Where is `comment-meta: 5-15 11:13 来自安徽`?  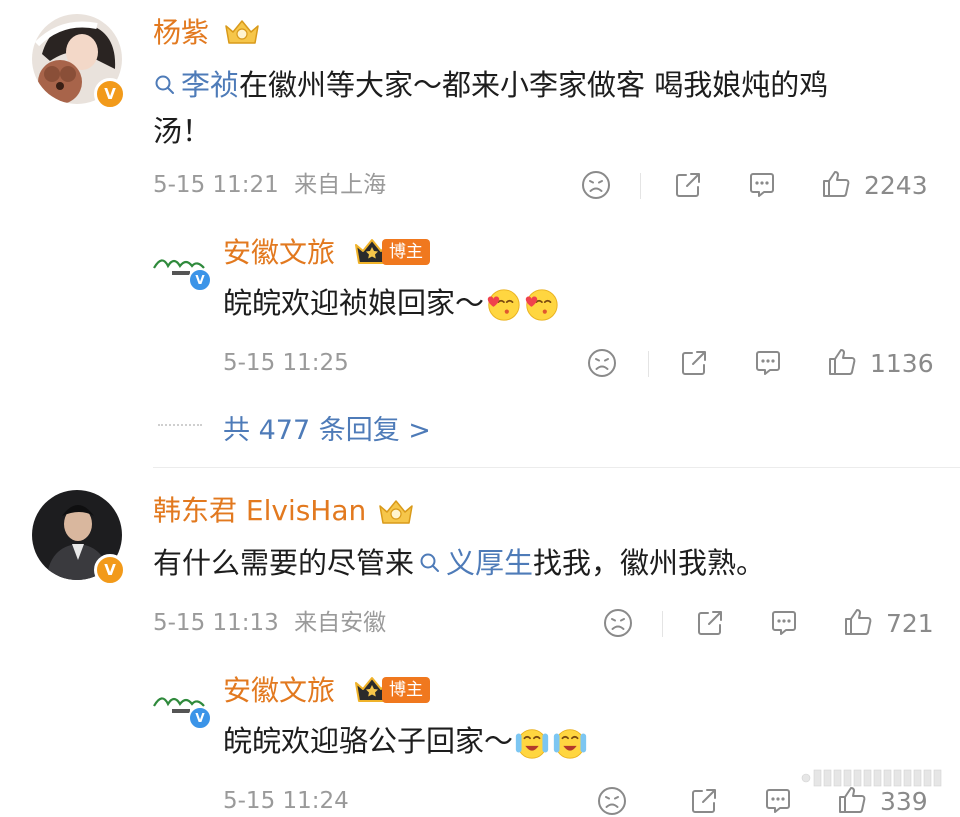 comment-meta: 5-15 11:13 来自安徽 is located at coordinates (269, 623).